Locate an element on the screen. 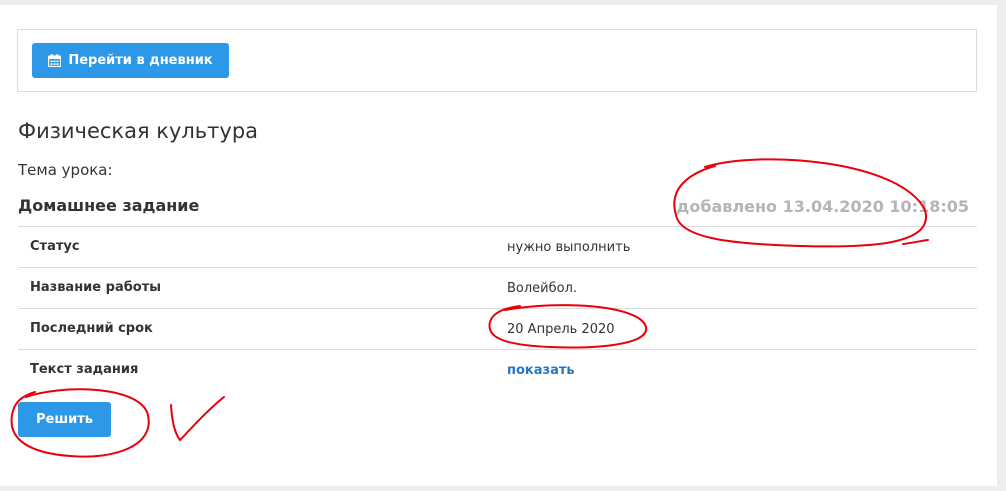 The width and height of the screenshot is (1006, 491). solve-button: Решить is located at coordinates (64, 419).